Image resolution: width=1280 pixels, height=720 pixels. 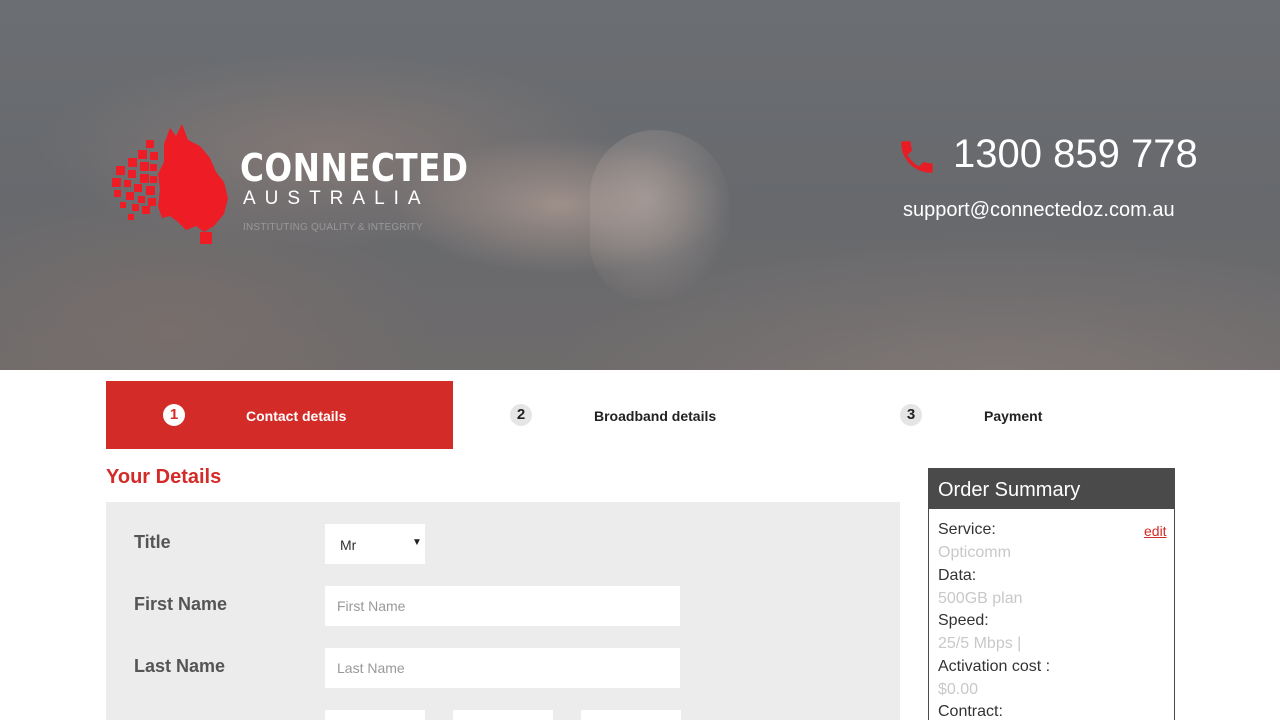 I want to click on brand-tagline: INSTITUTING QUALITY & INTEGRITY, so click(x=333, y=227).